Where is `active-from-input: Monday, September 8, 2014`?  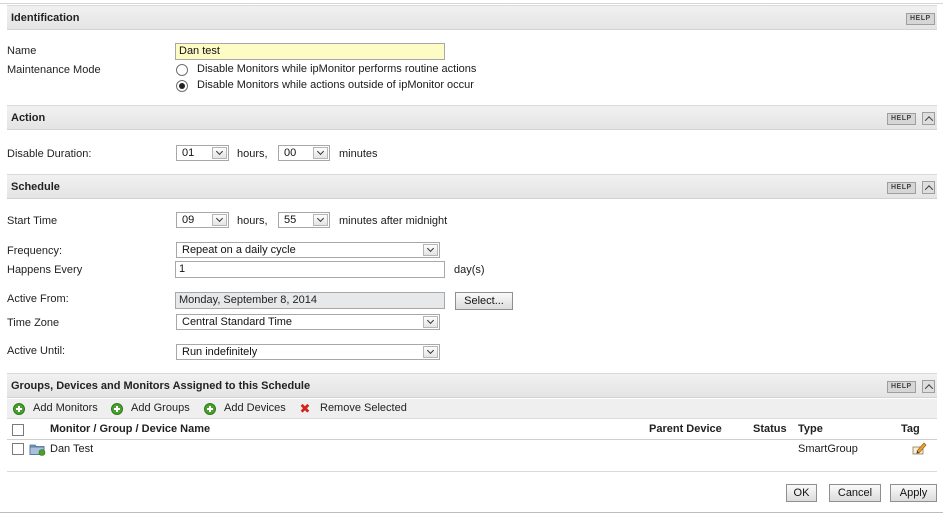 active-from-input: Monday, September 8, 2014 is located at coordinates (310, 300).